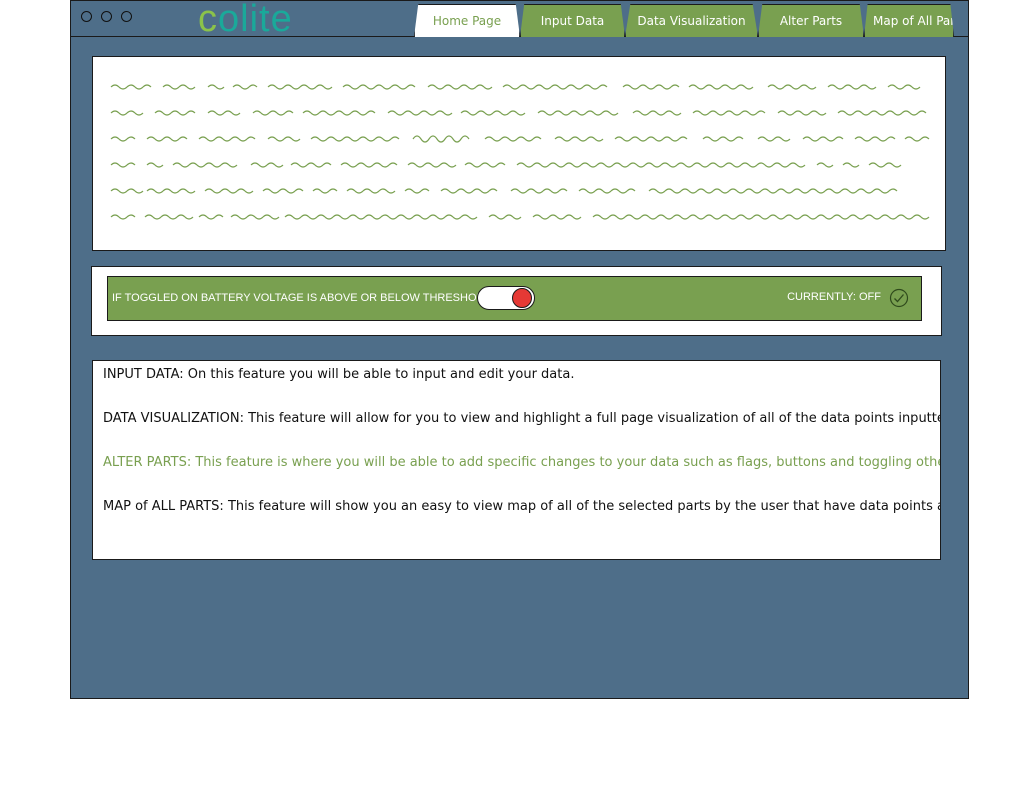 The width and height of the screenshot is (1021, 811). What do you see at coordinates (909, 20) in the screenshot?
I see `tab-map-of-all-parts: Map of All Parts` at bounding box center [909, 20].